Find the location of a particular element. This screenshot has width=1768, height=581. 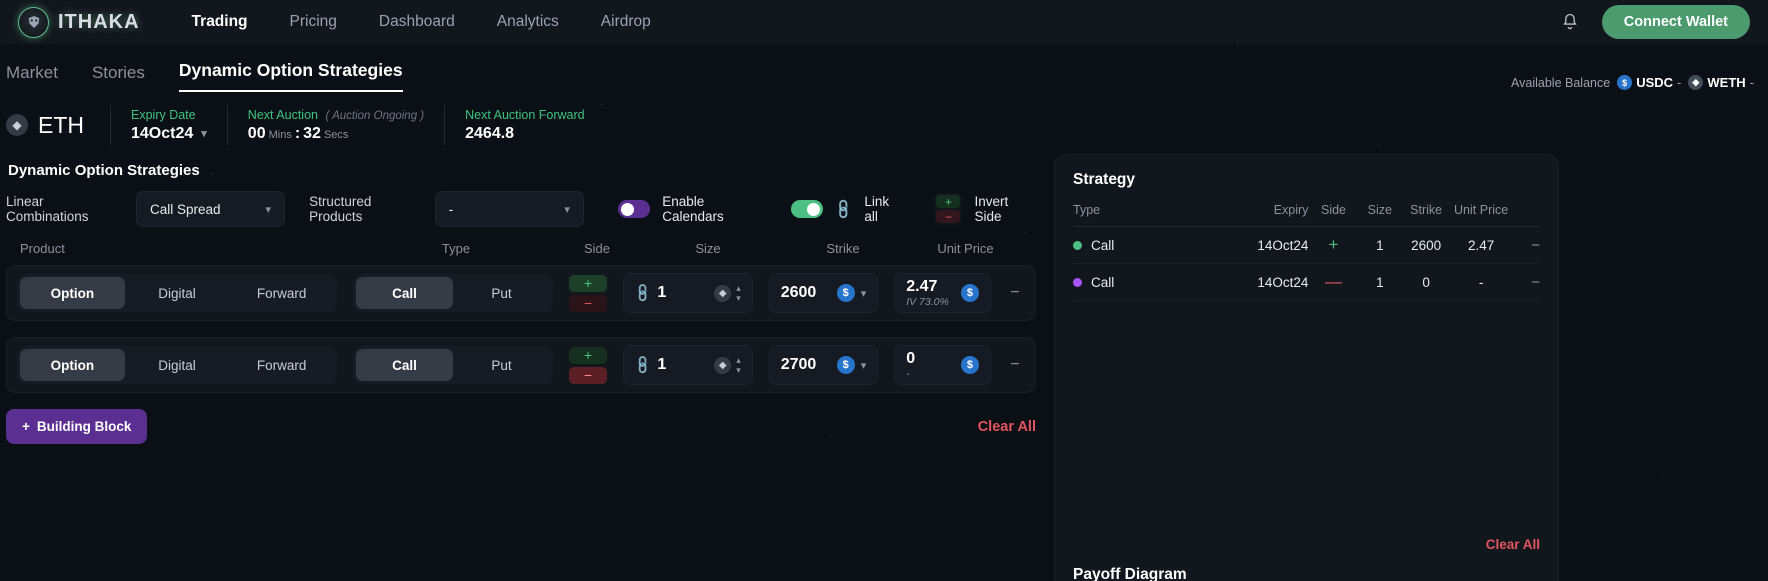

expiry-date-value-row: 14Oct24 ▾ is located at coordinates (169, 134).